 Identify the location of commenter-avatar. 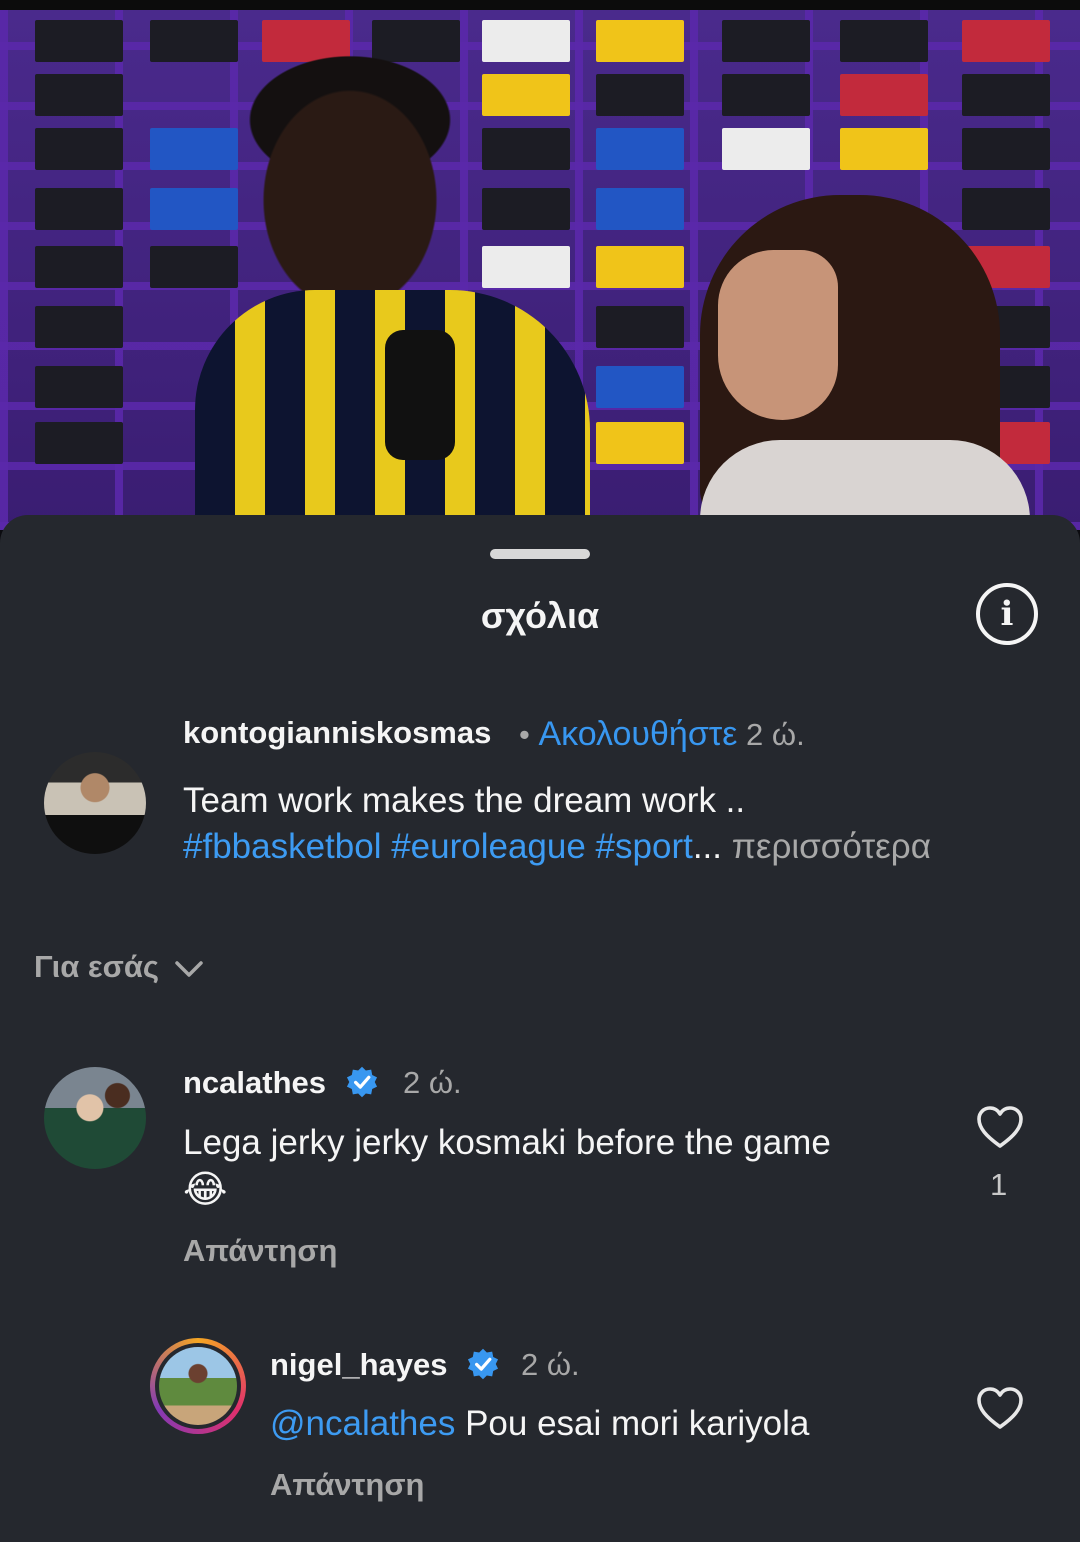
(95, 1118).